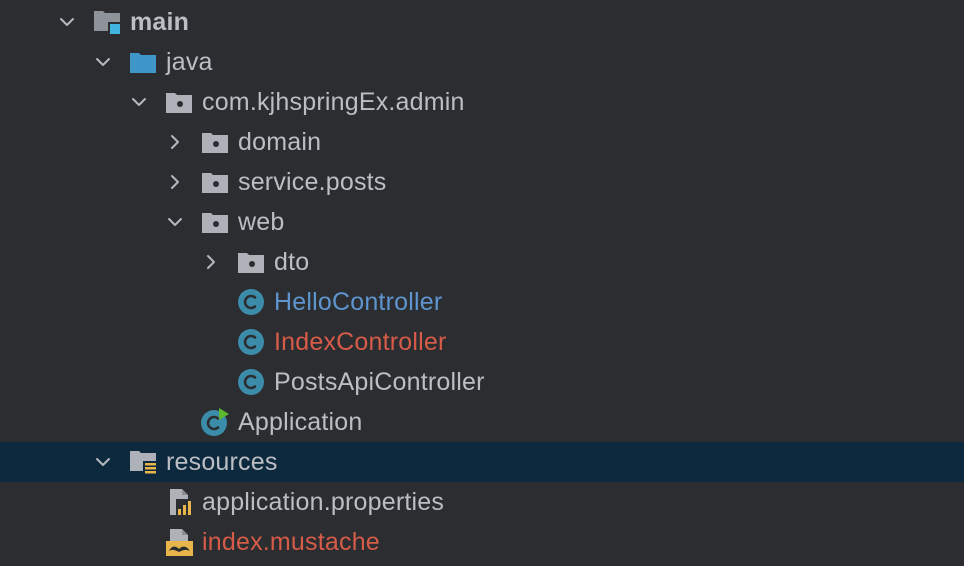  What do you see at coordinates (333, 102) in the screenshot?
I see `tree-node-label: com.kjhspringEx.admin` at bounding box center [333, 102].